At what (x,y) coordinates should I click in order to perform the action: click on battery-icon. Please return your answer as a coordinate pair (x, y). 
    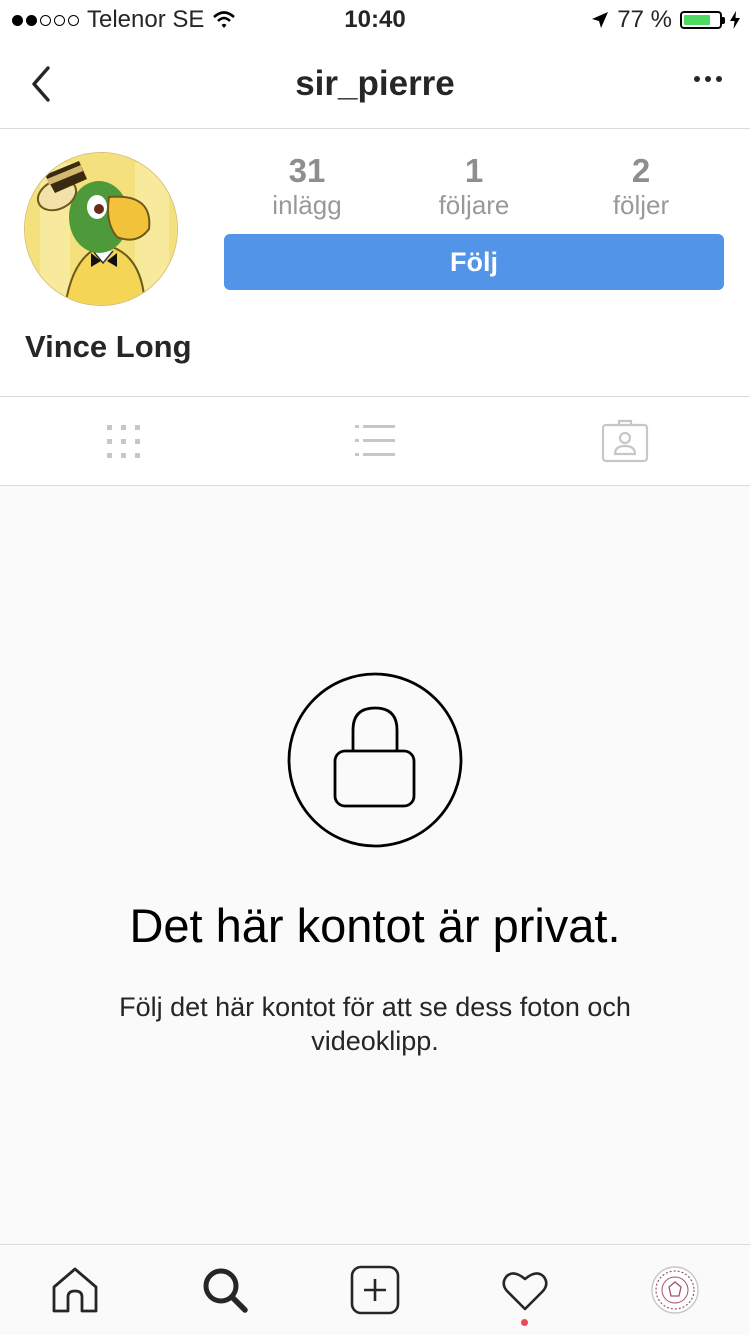
    Looking at the image, I should click on (702, 20).